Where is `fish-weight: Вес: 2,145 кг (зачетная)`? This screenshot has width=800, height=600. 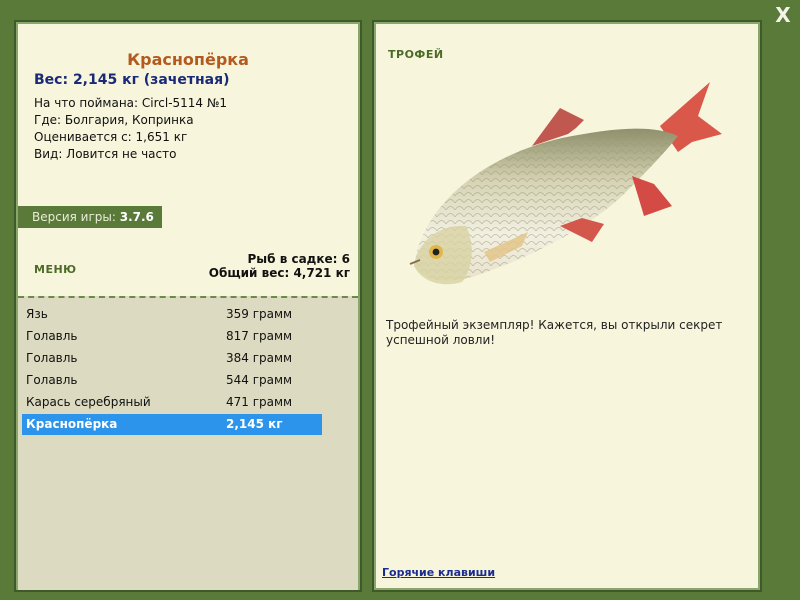
fish-weight: Вес: 2,145 кг (зачетная) is located at coordinates (132, 80).